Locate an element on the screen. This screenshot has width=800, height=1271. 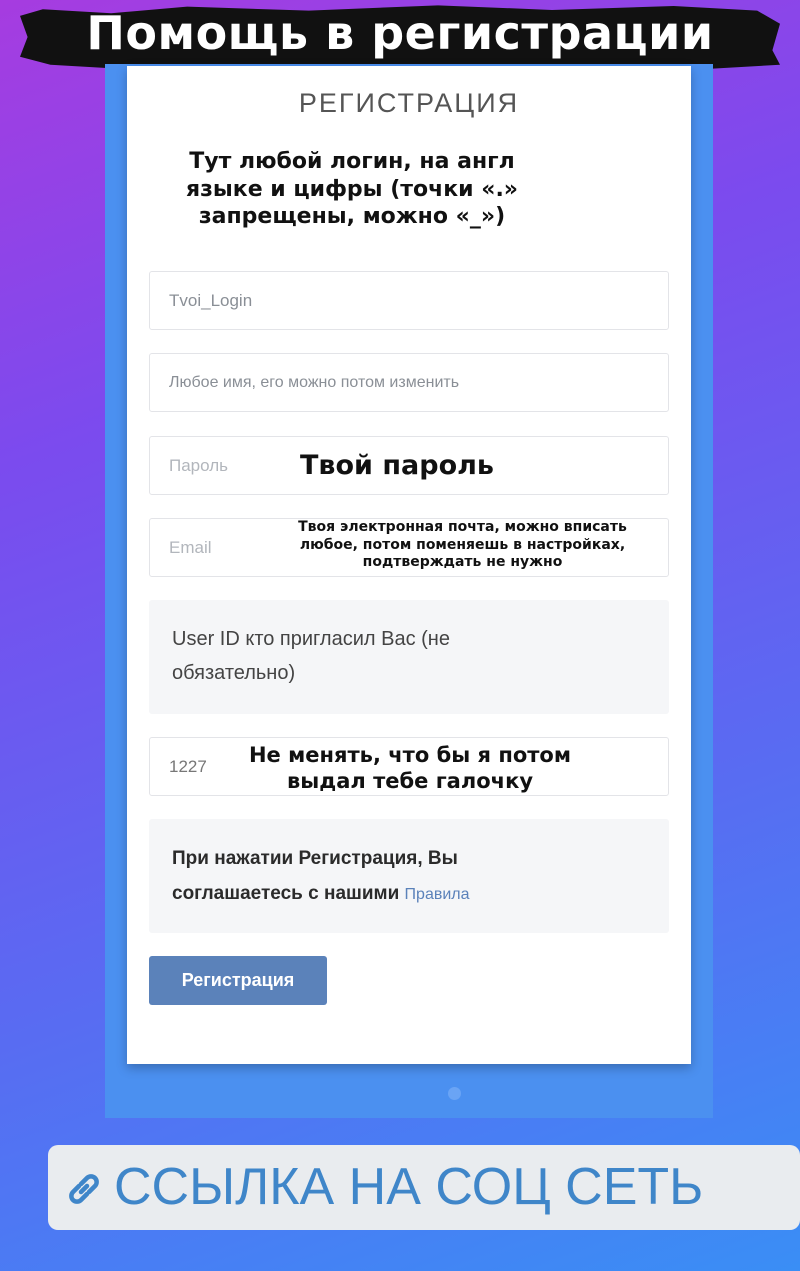
name-placeholder: Любое имя, его можно потом изменить is located at coordinates (314, 382).